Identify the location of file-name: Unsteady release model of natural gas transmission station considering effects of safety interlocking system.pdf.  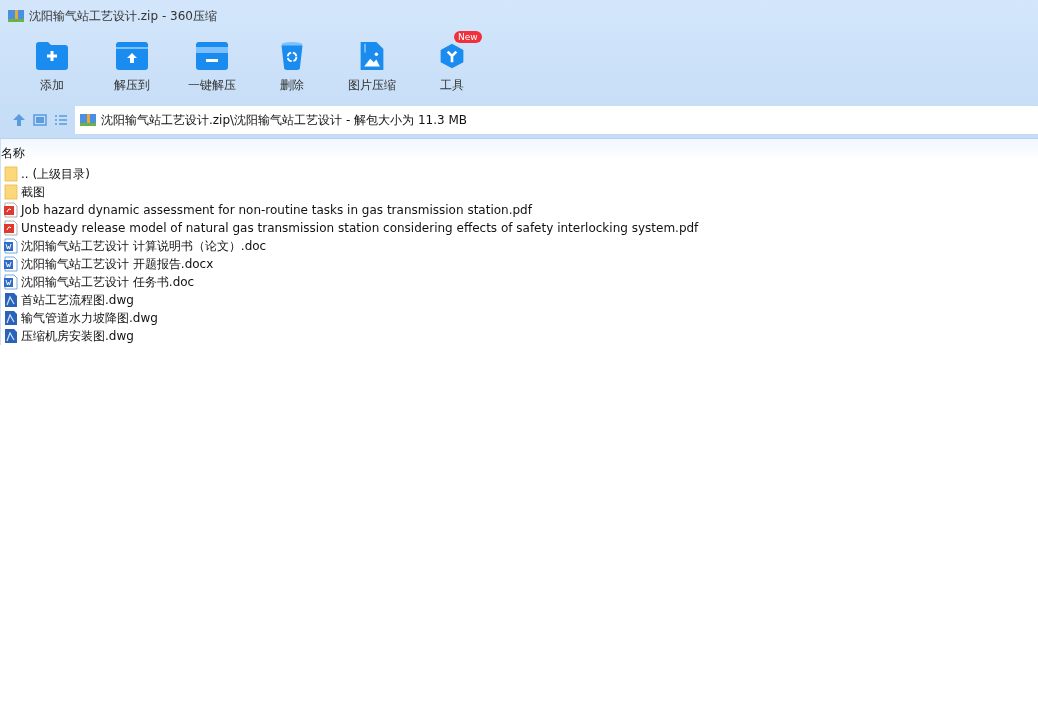
(360, 228).